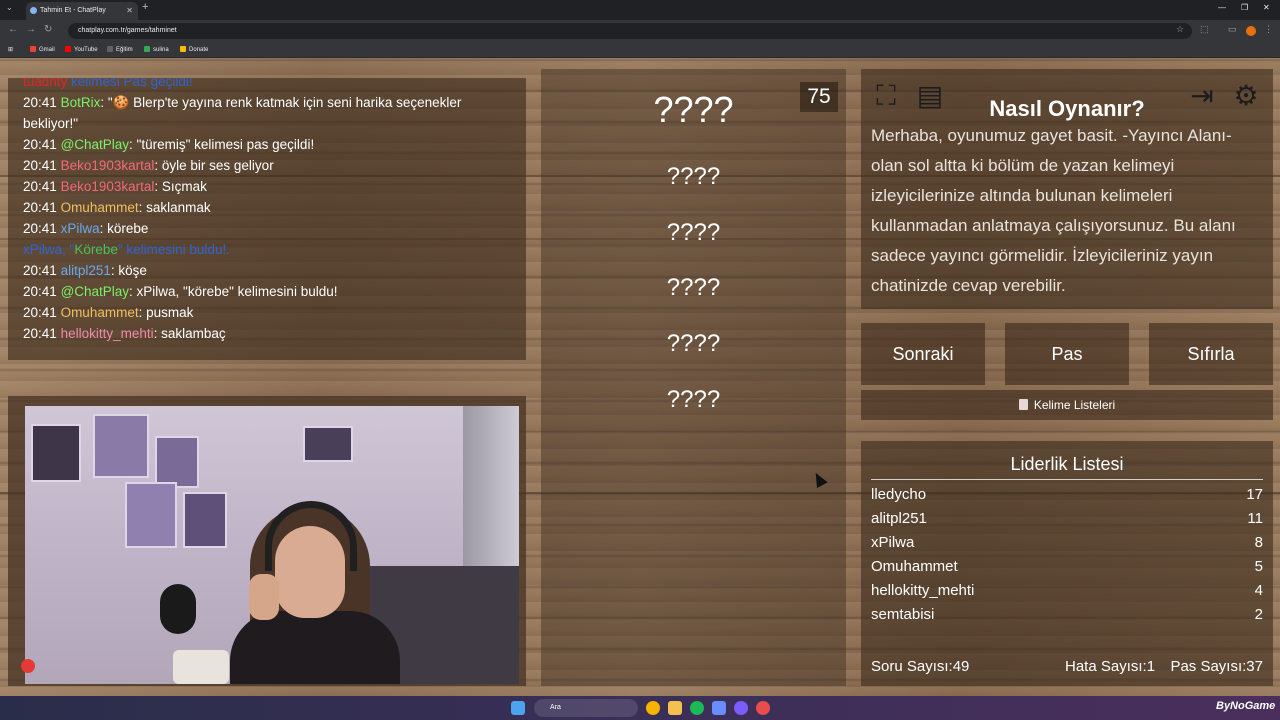  Describe the element at coordinates (178, 609) in the screenshot. I see `speaker` at that location.